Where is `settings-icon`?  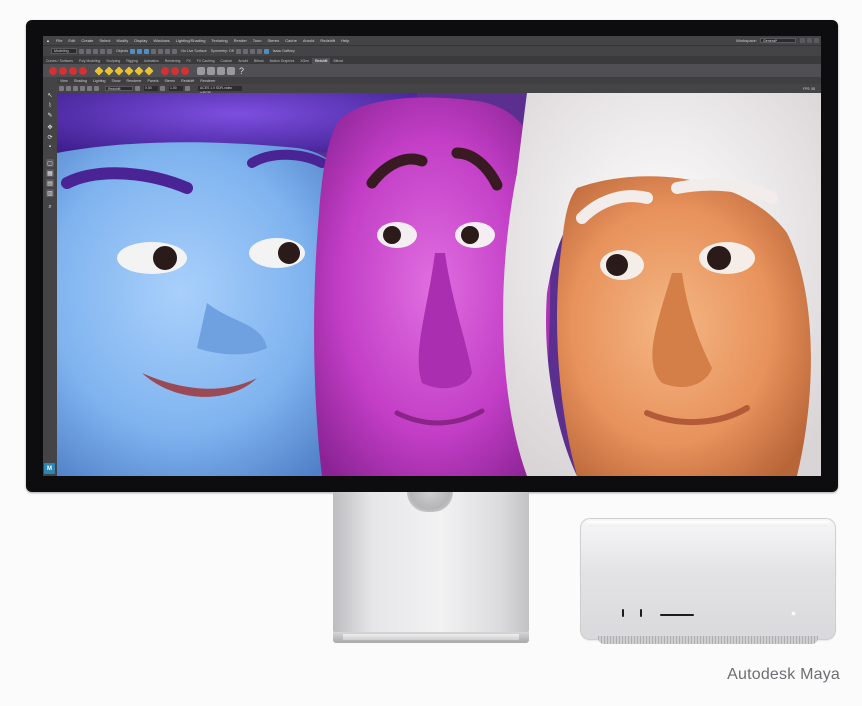 settings-icon is located at coordinates (211, 70).